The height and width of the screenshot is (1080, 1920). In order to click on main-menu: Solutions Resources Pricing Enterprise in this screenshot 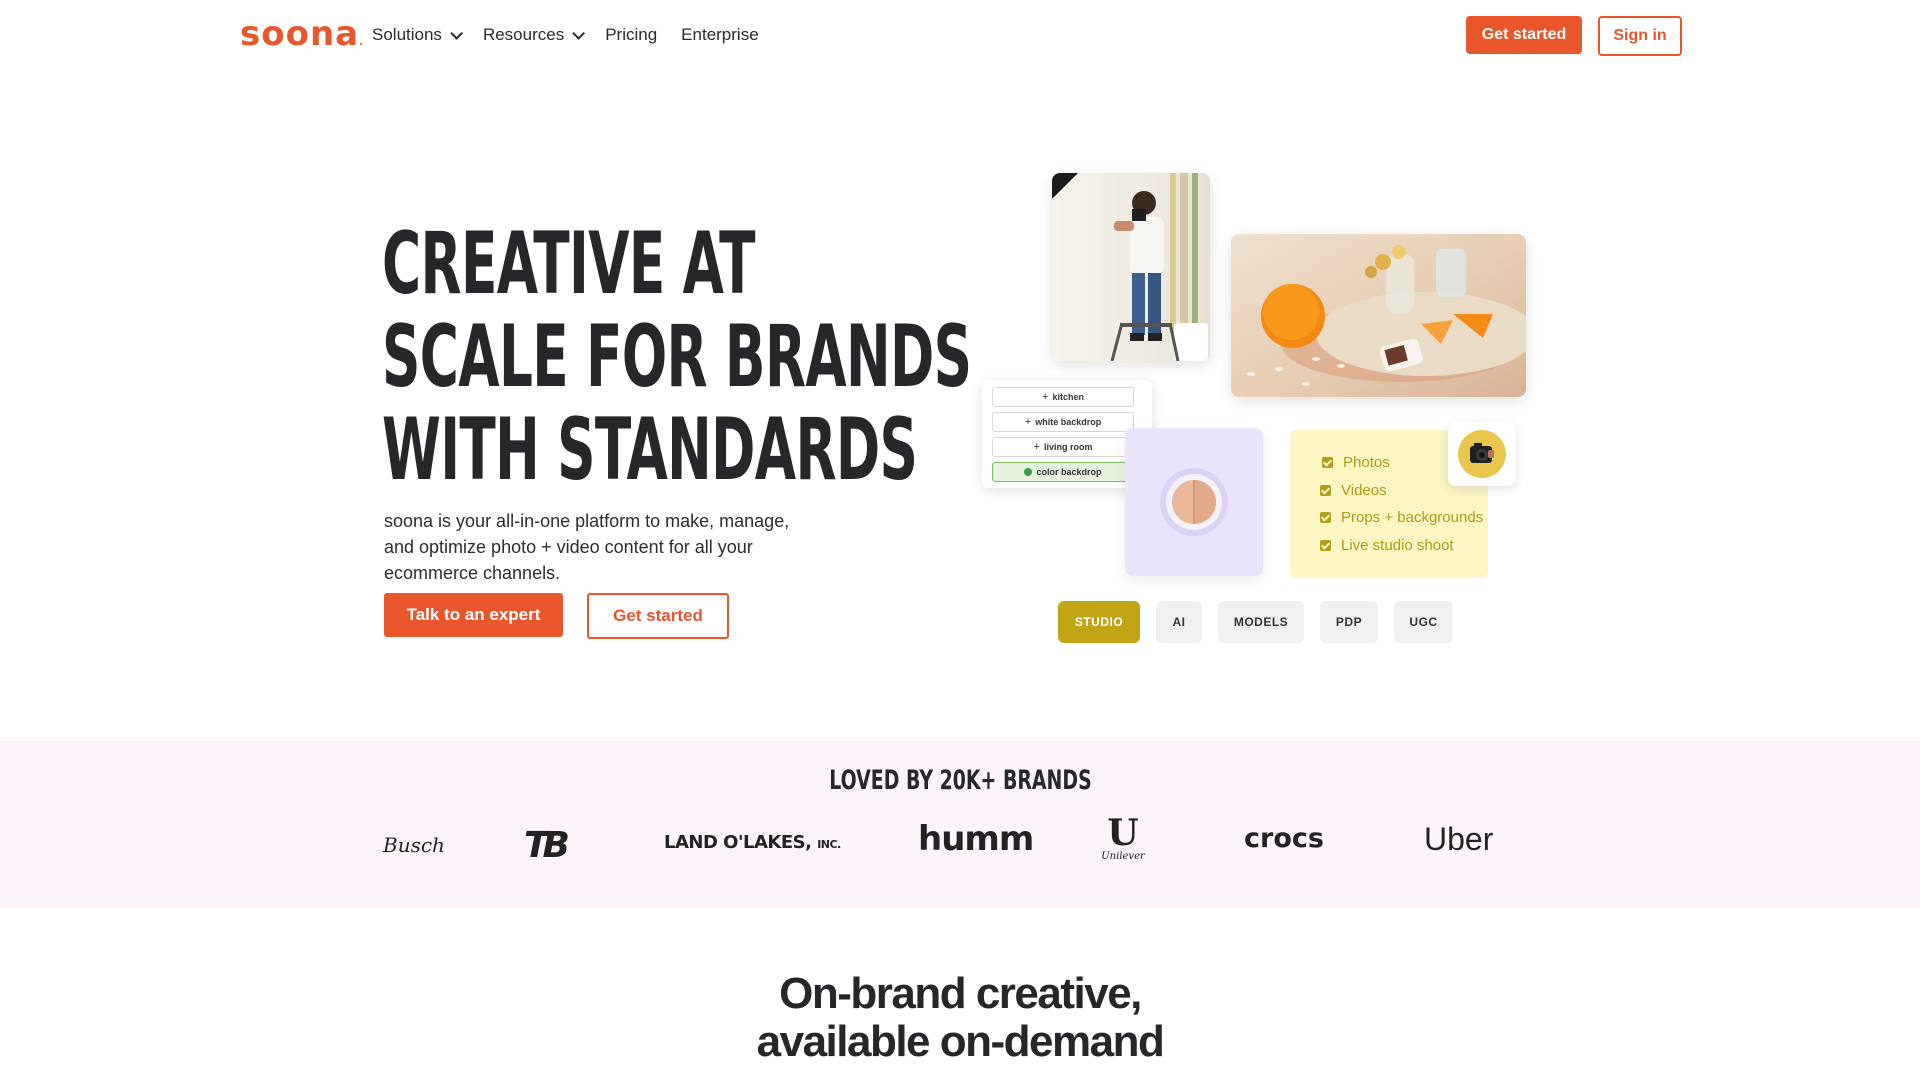, I will do `click(565, 35)`.